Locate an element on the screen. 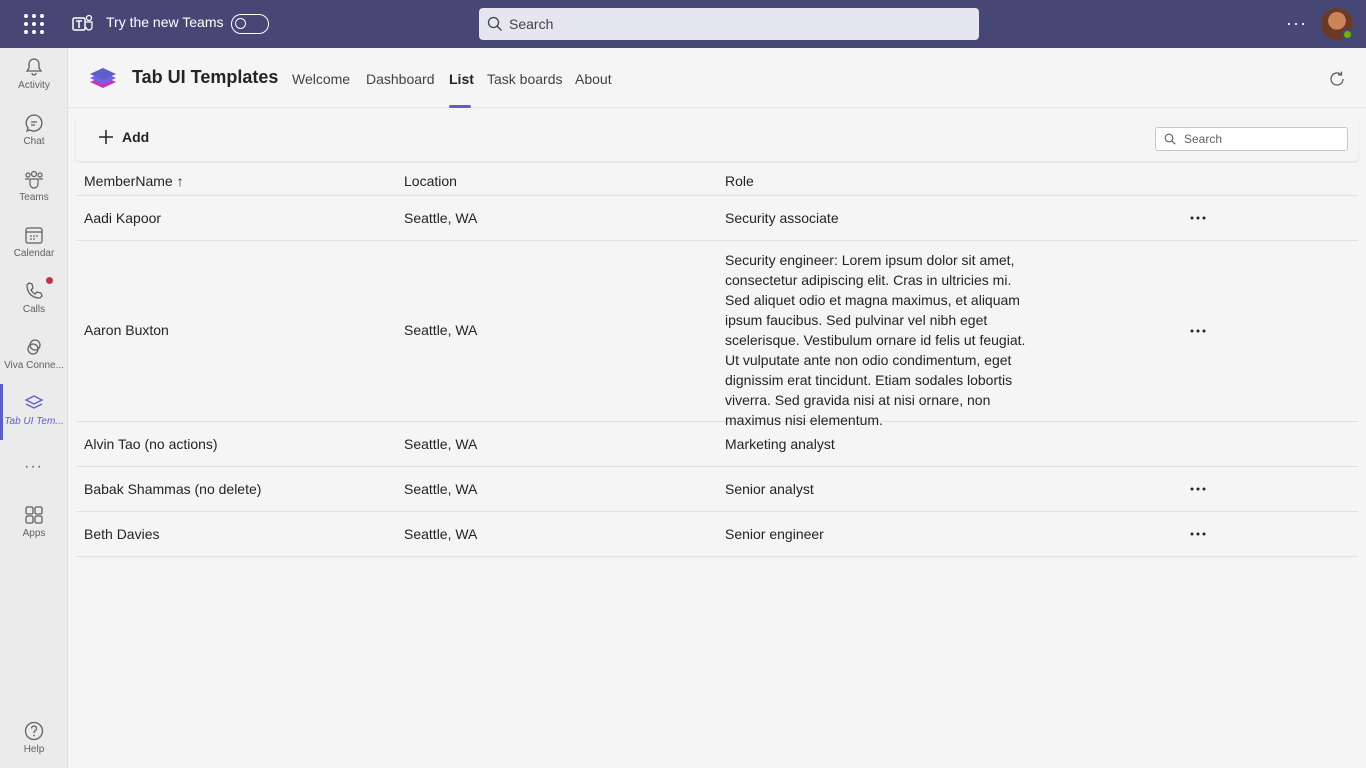  try-new-teams-label: Try the new Teams is located at coordinates (165, 22).